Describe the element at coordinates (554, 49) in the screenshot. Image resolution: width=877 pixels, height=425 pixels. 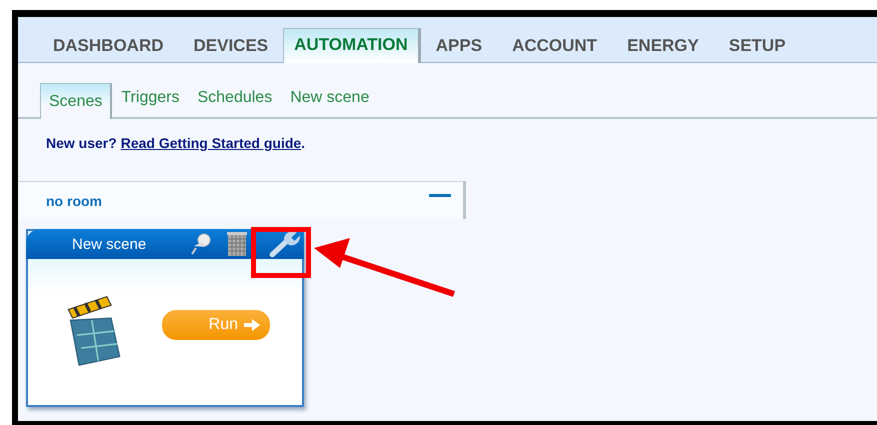
I see `nav-tab: ACCOUNT` at that location.